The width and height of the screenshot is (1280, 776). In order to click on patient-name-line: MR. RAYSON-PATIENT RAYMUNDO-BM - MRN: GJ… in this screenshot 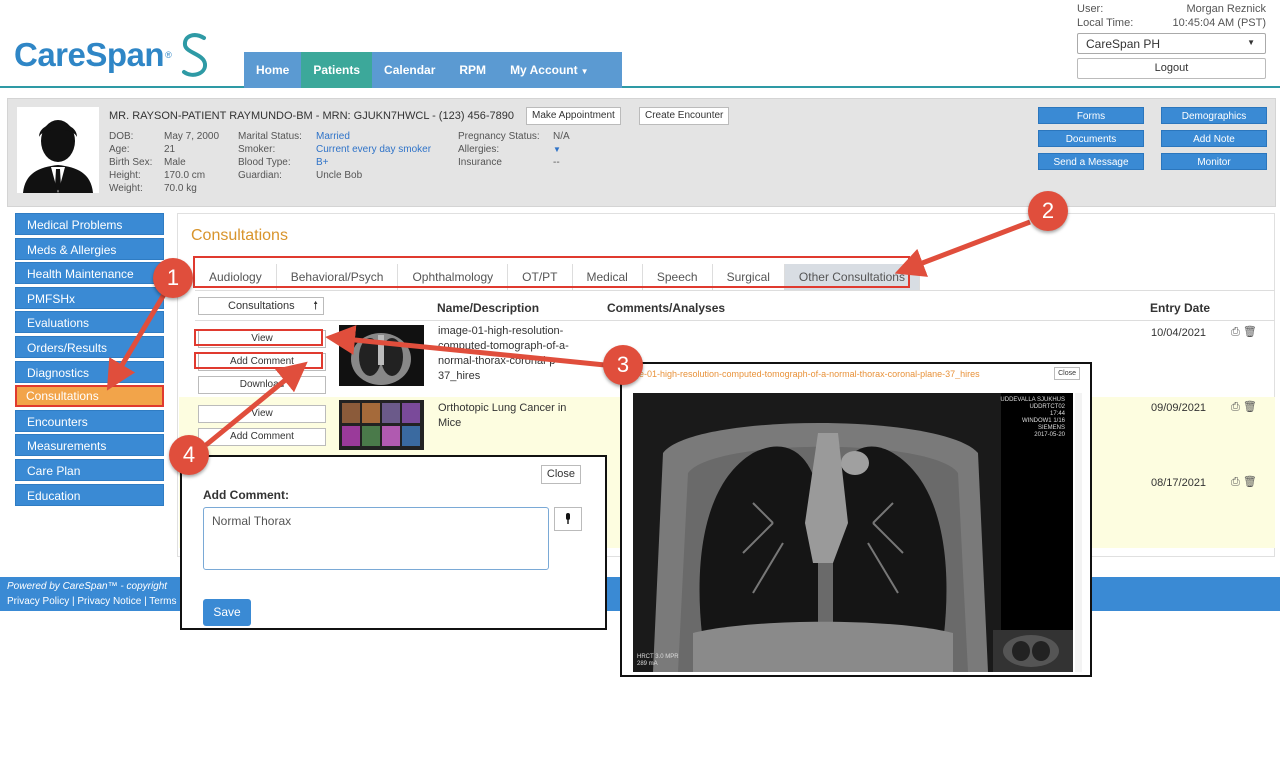, I will do `click(312, 116)`.